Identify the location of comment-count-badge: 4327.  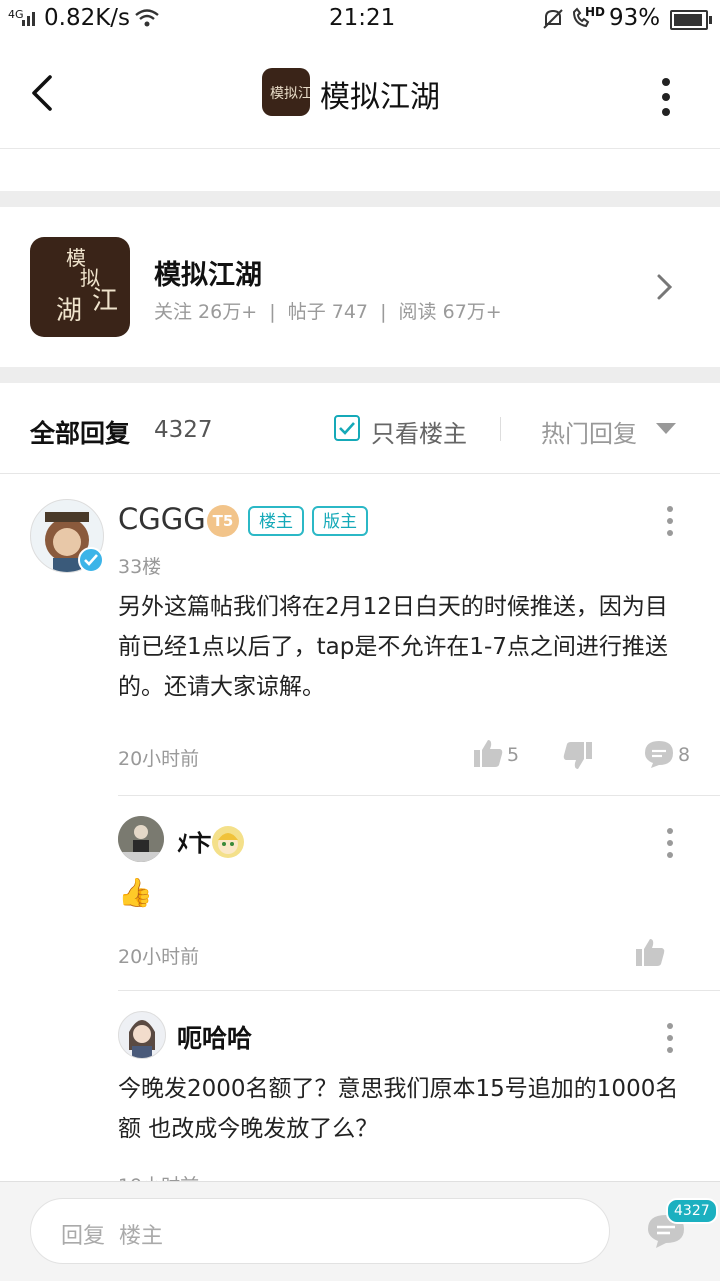
(692, 1211).